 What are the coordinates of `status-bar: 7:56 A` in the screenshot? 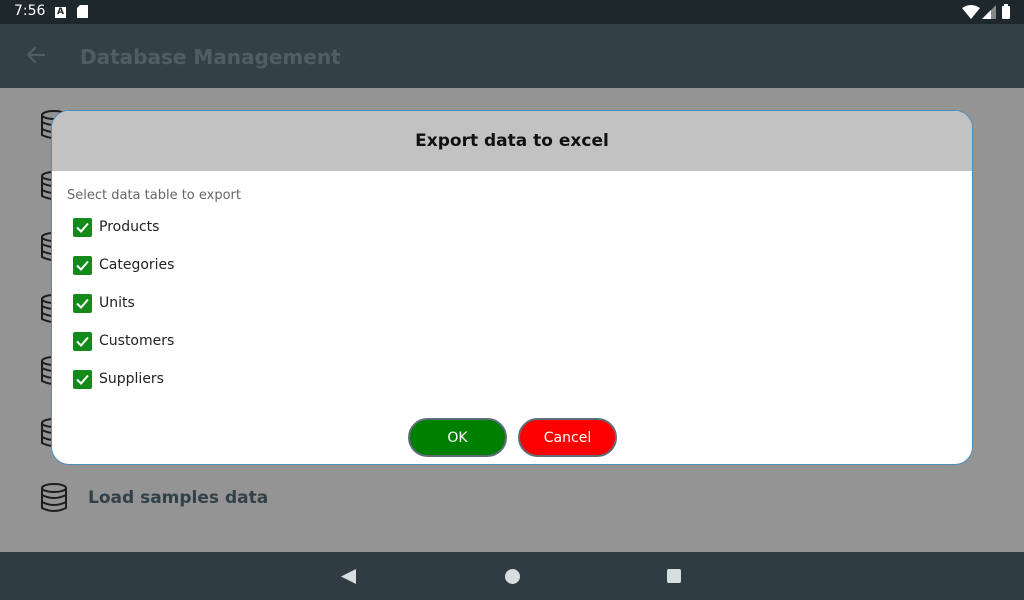 It's located at (512, 12).